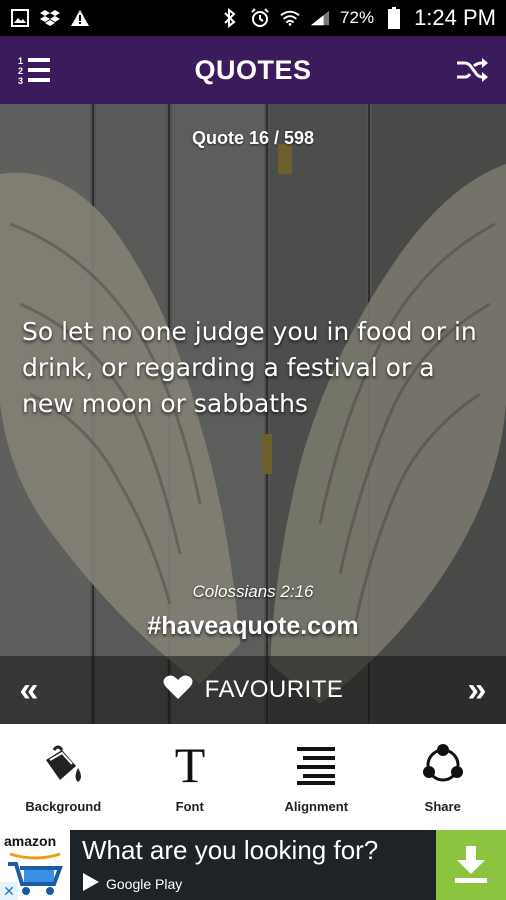 This screenshot has width=506, height=900. Describe the element at coordinates (20, 71) in the screenshot. I see `svg-text: 2` at that location.